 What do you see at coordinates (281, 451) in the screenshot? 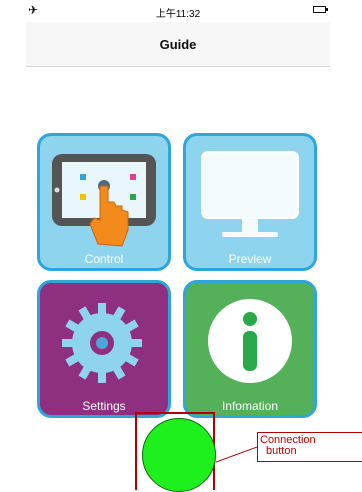
I see `annotation-line-2: button` at bounding box center [281, 451].